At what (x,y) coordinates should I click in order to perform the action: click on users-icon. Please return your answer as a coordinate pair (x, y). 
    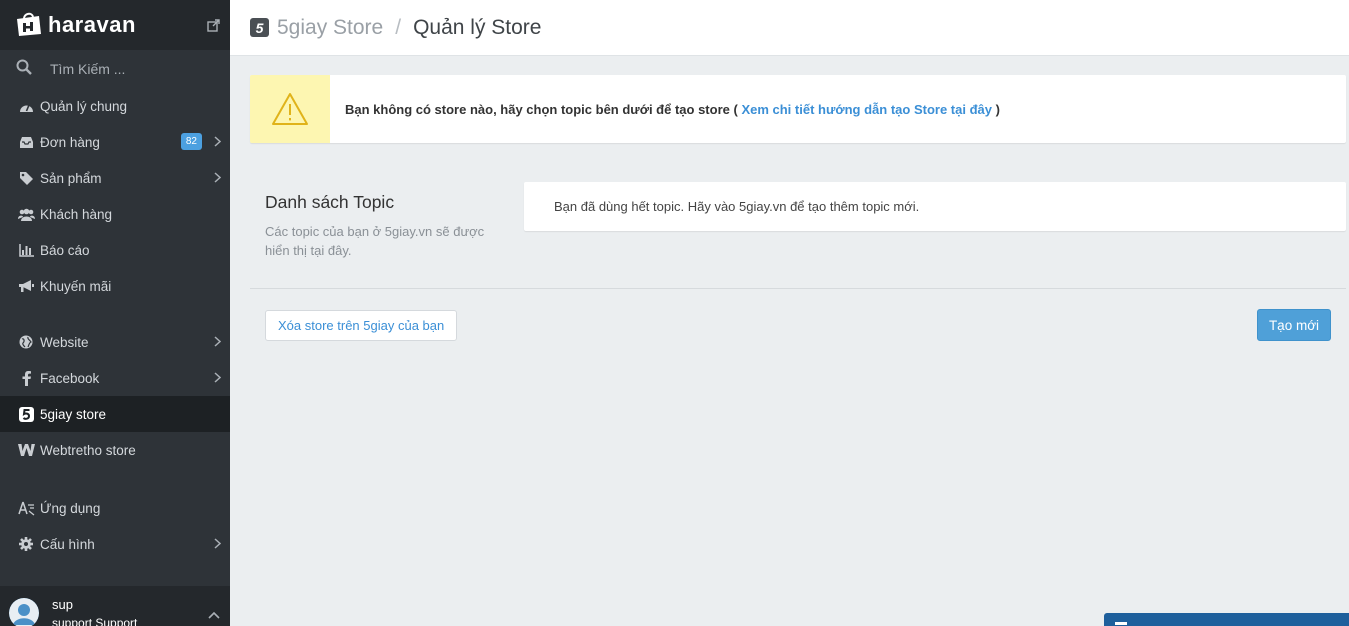
    Looking at the image, I should click on (26, 214).